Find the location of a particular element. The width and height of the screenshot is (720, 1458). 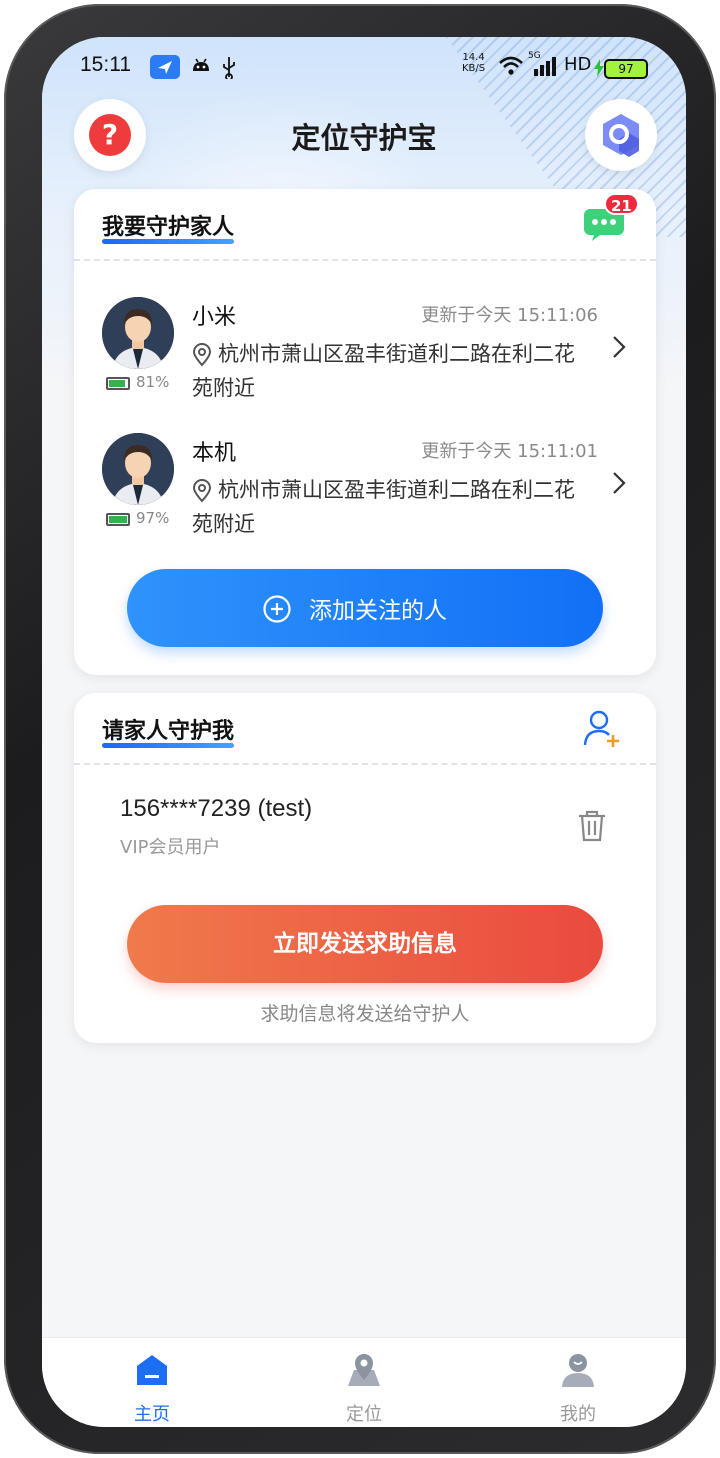

message-badge: 21 is located at coordinates (621, 204).